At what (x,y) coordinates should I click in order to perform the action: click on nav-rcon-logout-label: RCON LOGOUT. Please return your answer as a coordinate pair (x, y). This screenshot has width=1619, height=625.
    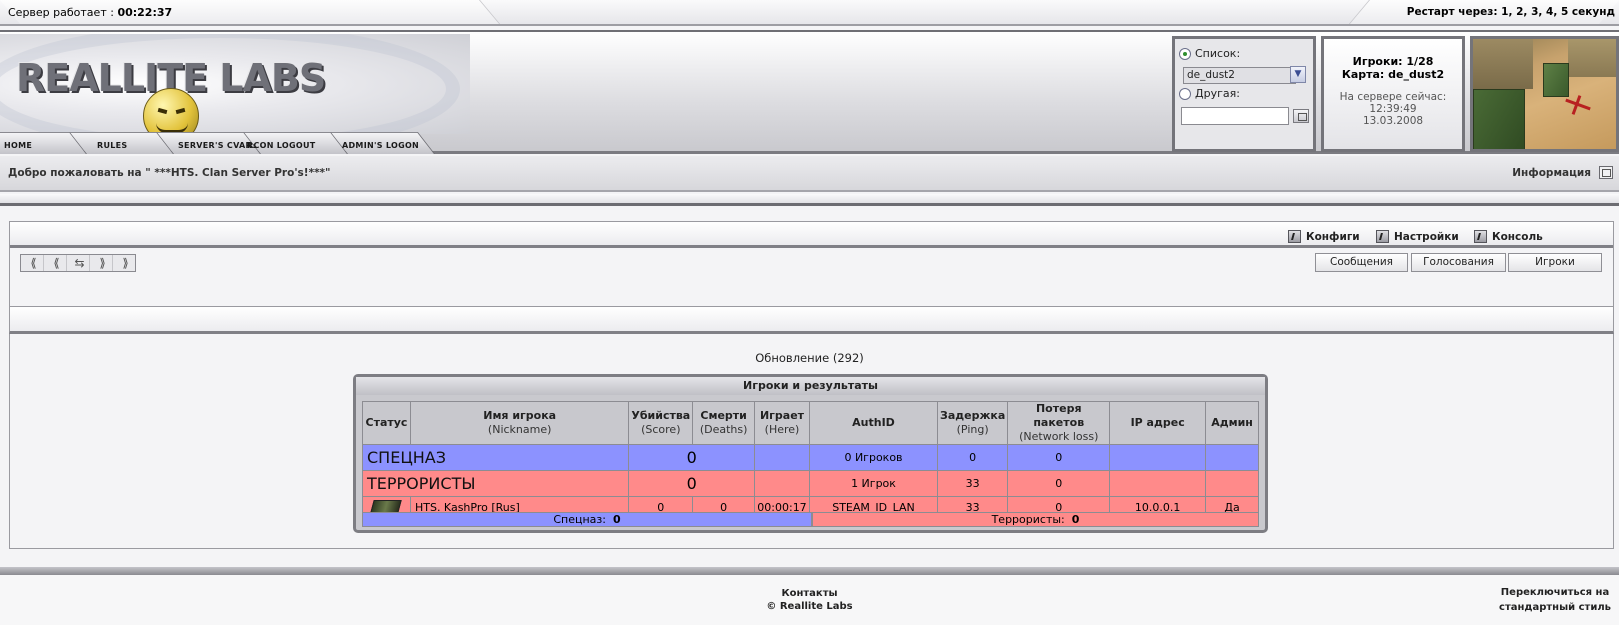
    Looking at the image, I should click on (281, 145).